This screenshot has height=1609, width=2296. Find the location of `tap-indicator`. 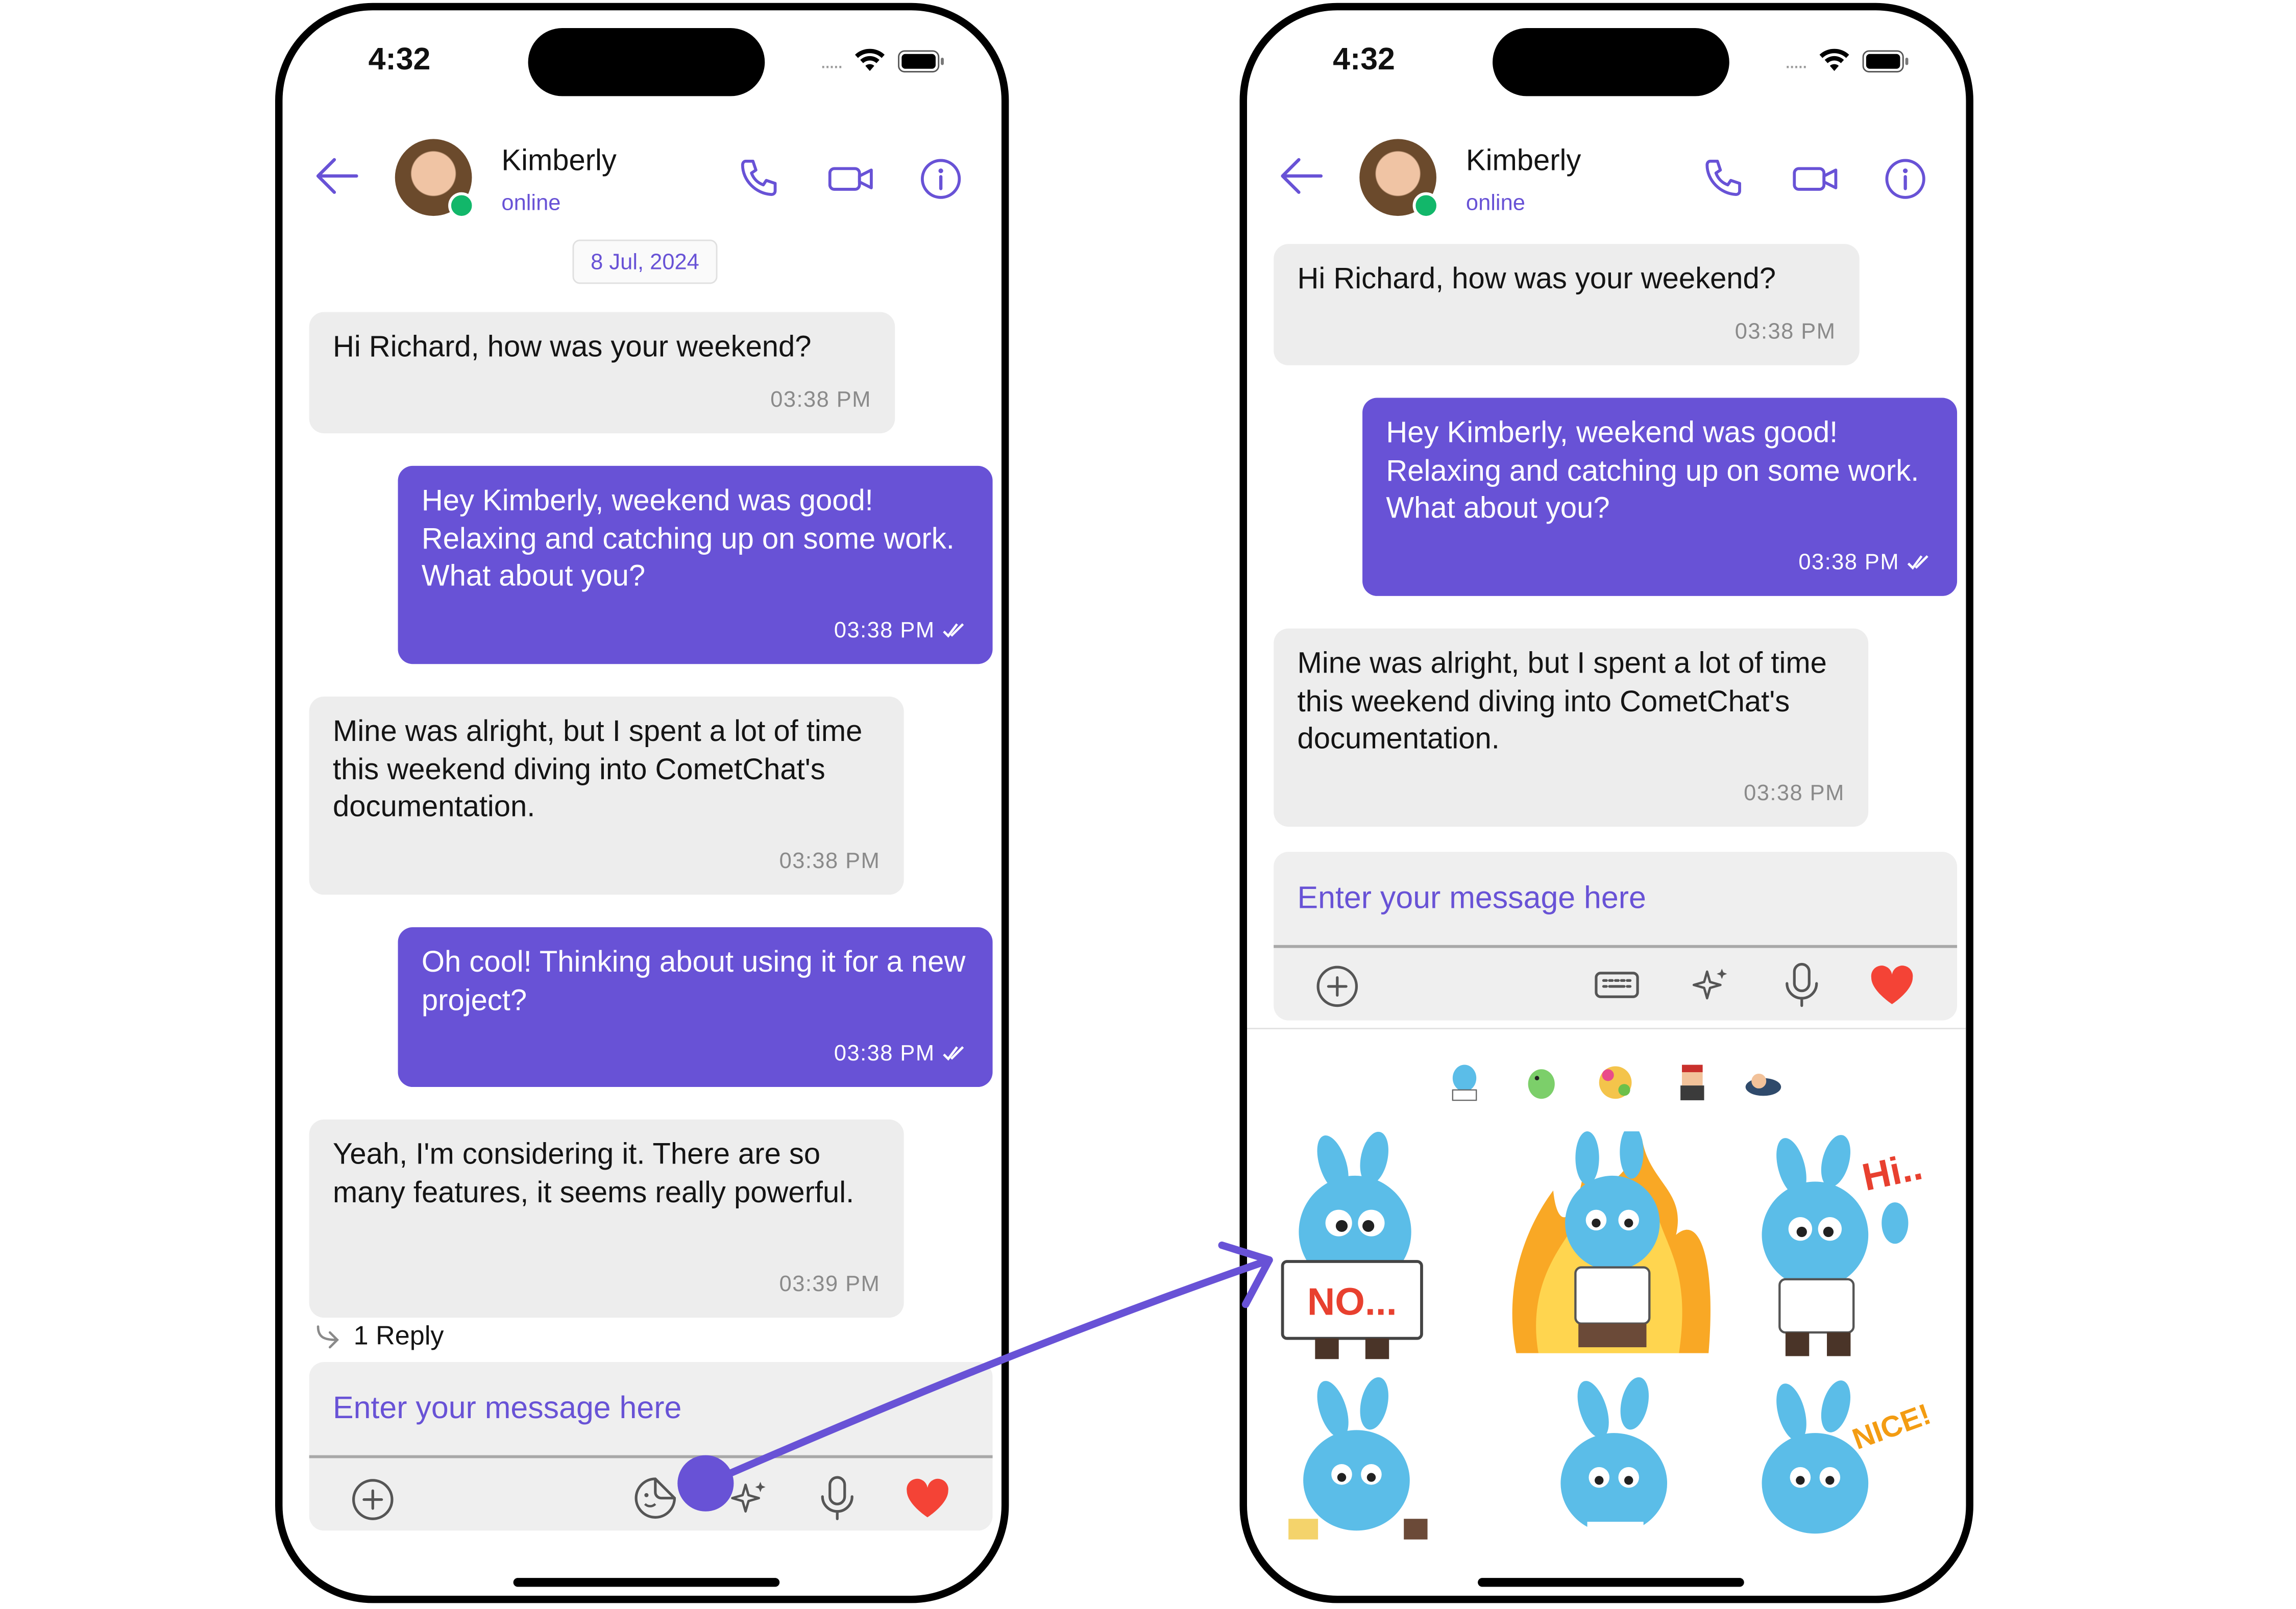

tap-indicator is located at coordinates (706, 1483).